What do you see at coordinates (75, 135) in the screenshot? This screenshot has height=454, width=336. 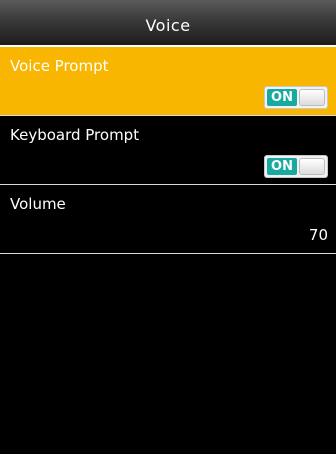 I see `setting-label-keyboard-prompt: Keyboard Prompt` at bounding box center [75, 135].